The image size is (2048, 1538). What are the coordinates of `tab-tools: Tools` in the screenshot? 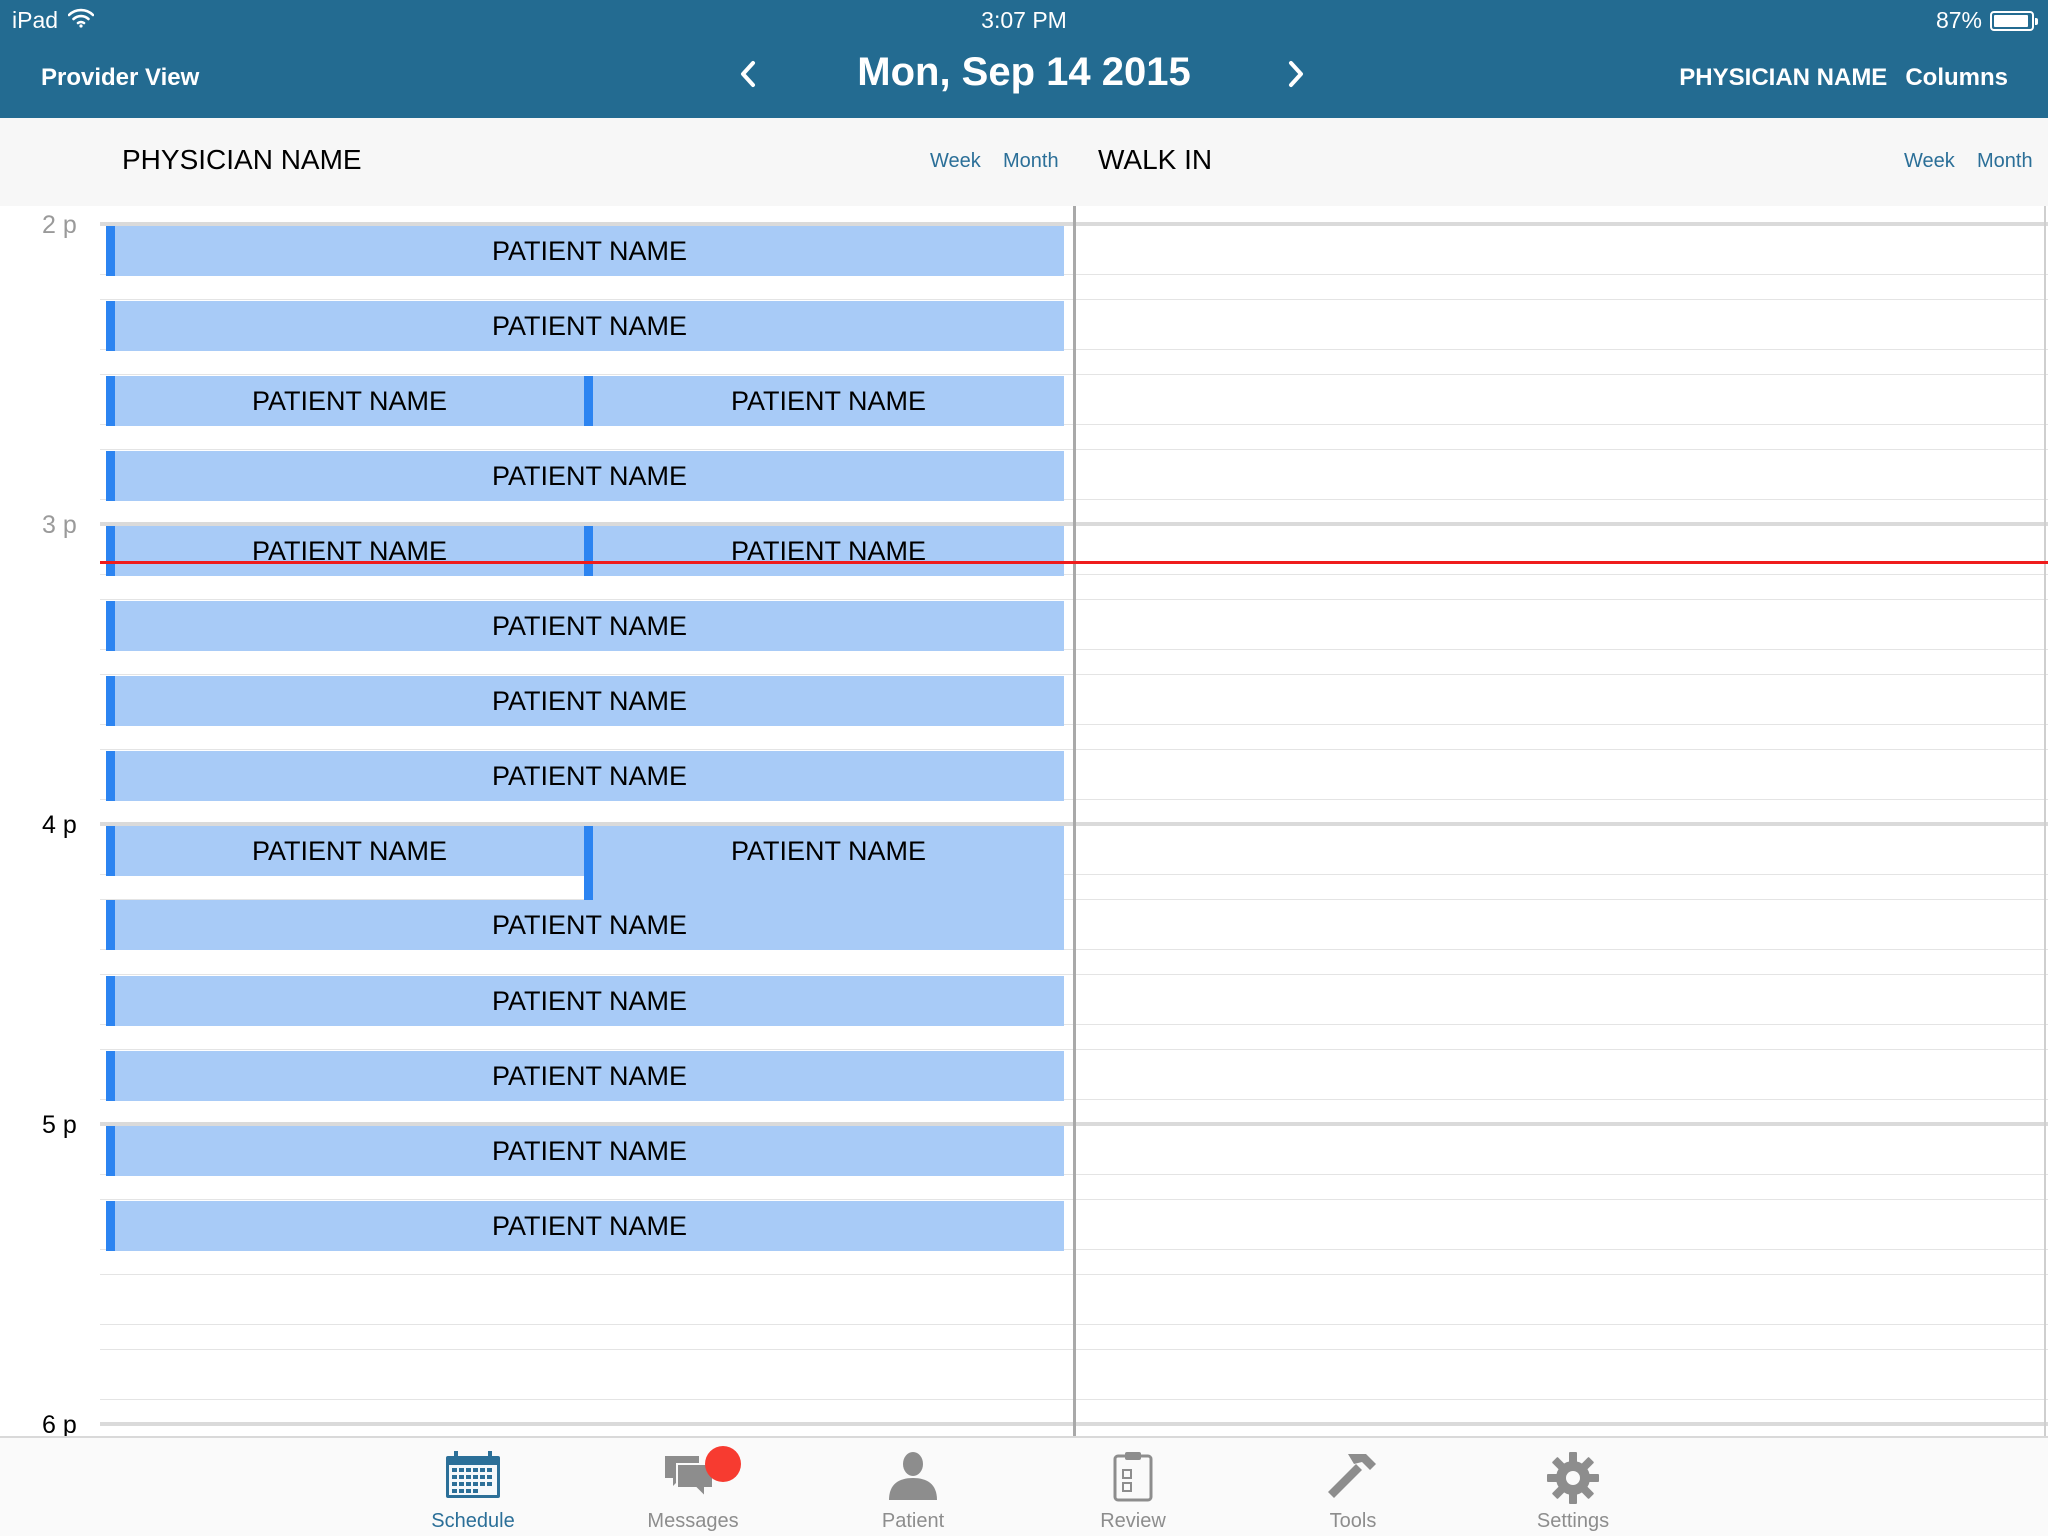 It's located at (1353, 1488).